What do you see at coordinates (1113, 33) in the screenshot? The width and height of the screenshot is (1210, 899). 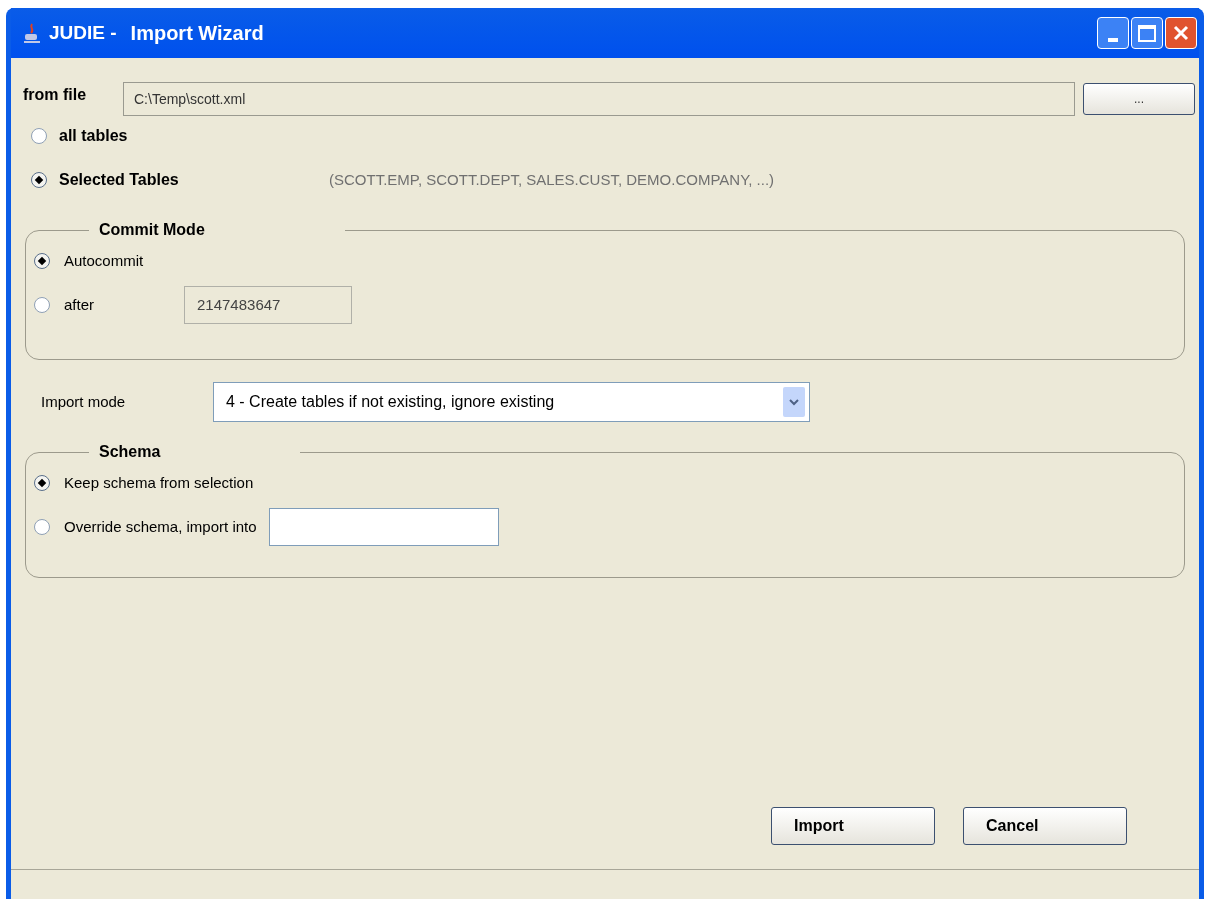 I see `minimize-button` at bounding box center [1113, 33].